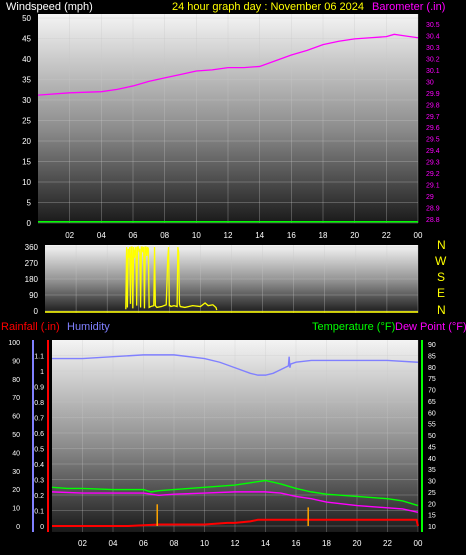 The image size is (466, 555). Describe the element at coordinates (16, 417) in the screenshot. I see `humidity-tick-label: 60` at that location.